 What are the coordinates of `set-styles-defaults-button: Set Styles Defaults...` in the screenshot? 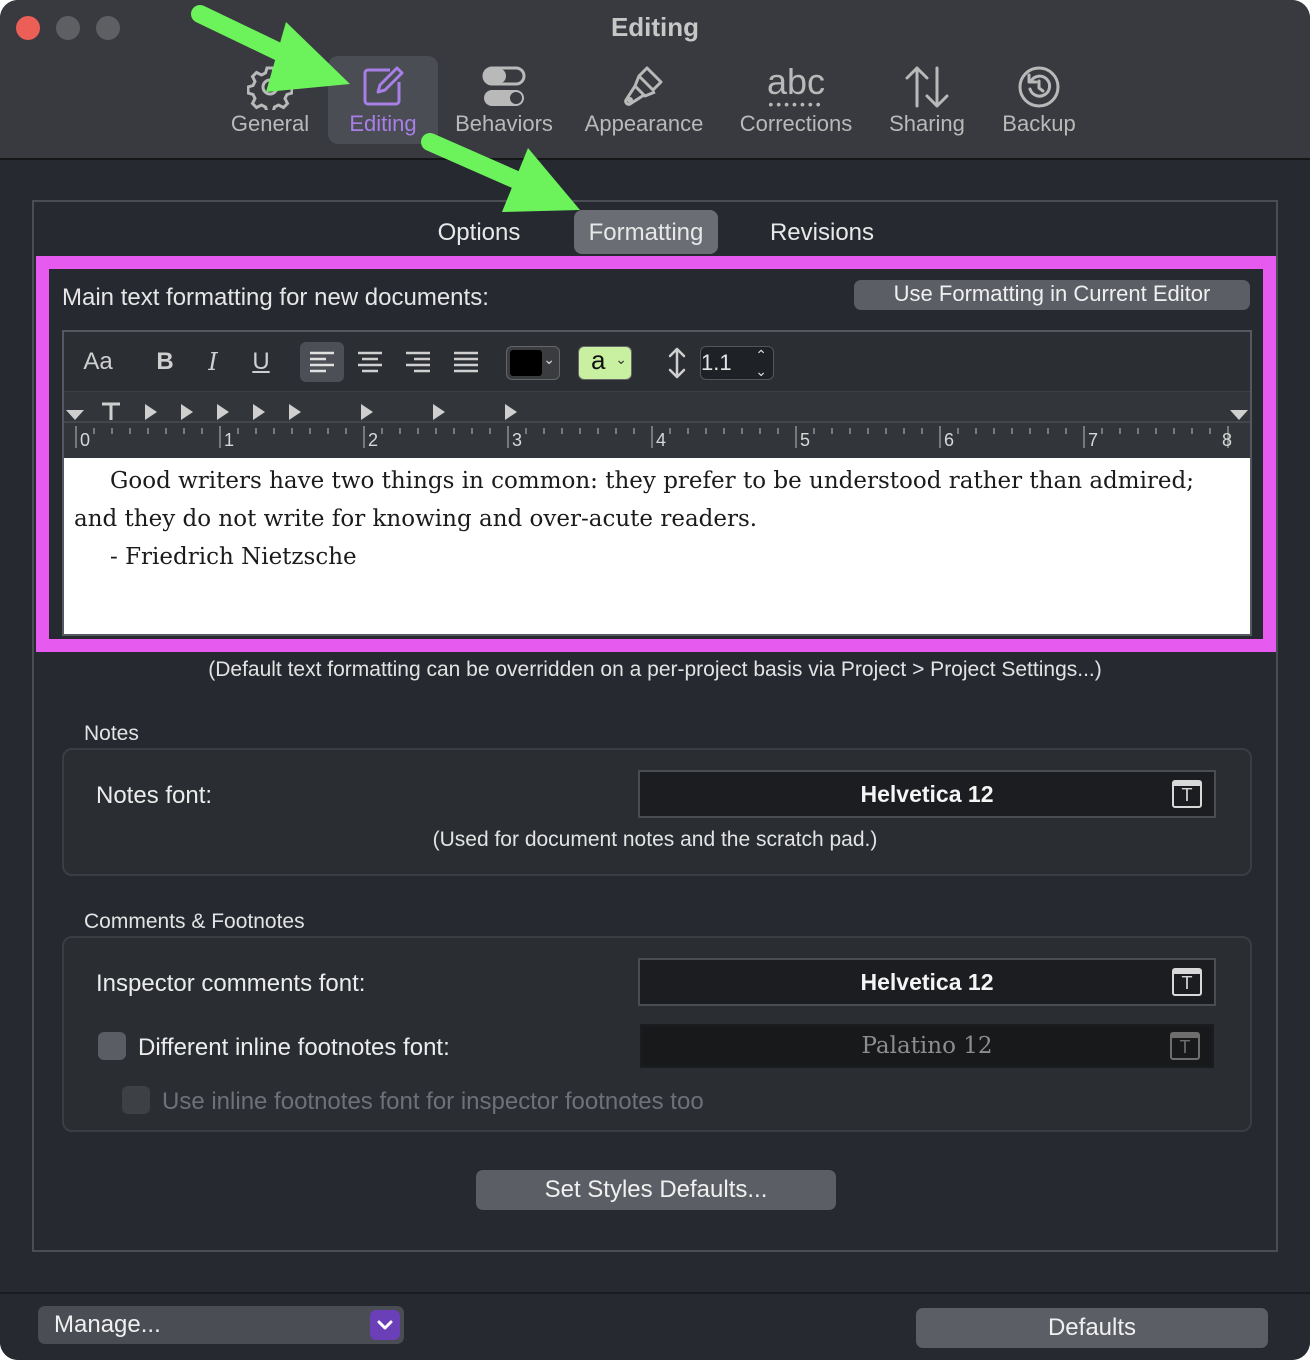 It's located at (656, 1190).